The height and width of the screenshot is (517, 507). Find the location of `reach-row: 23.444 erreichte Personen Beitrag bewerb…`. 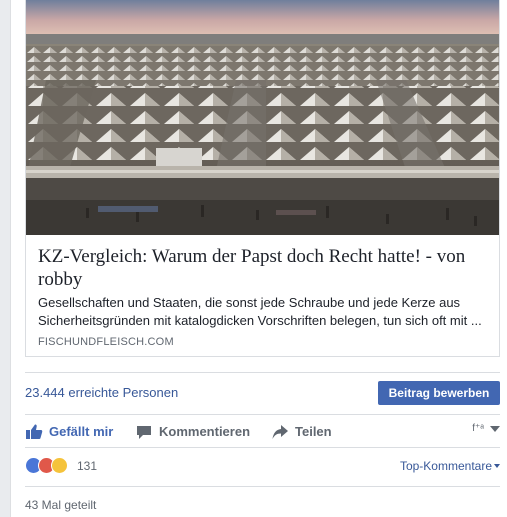

reach-row: 23.444 erreichte Personen Beitrag bewerb… is located at coordinates (262, 392).